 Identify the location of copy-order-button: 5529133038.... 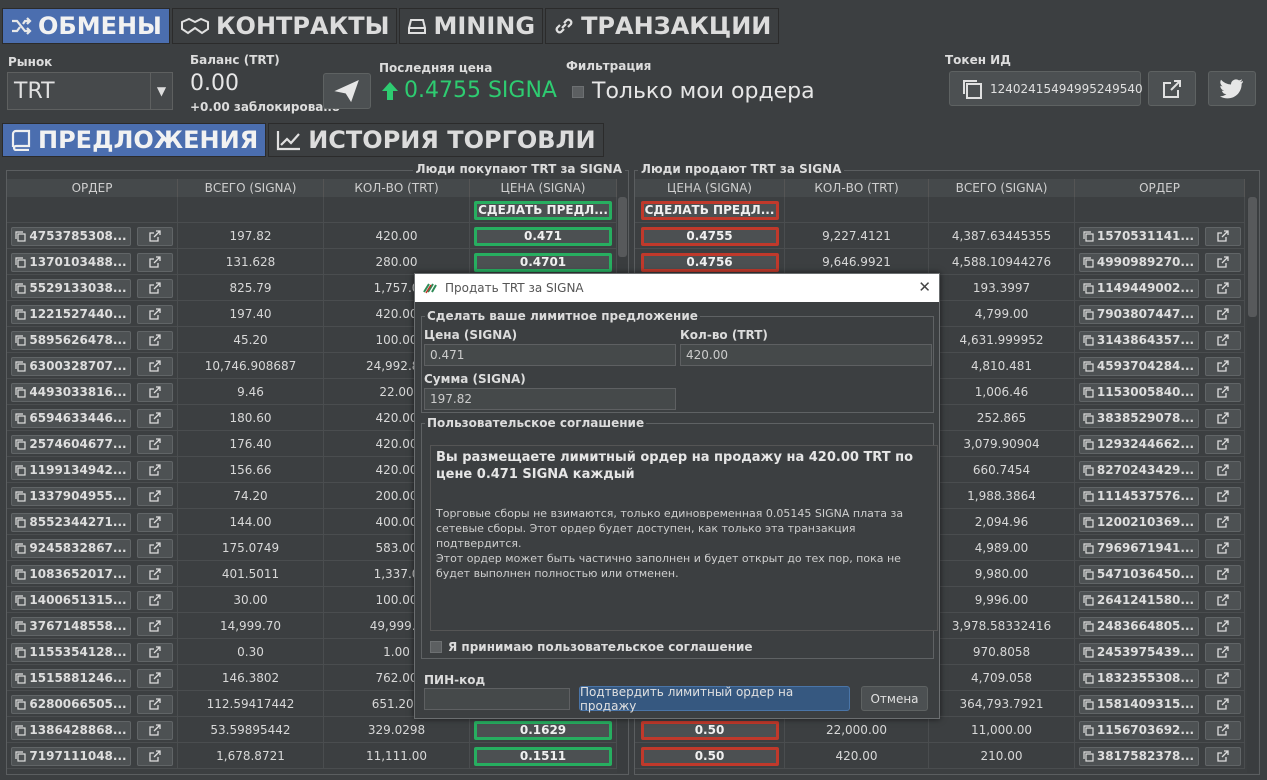
(71, 288).